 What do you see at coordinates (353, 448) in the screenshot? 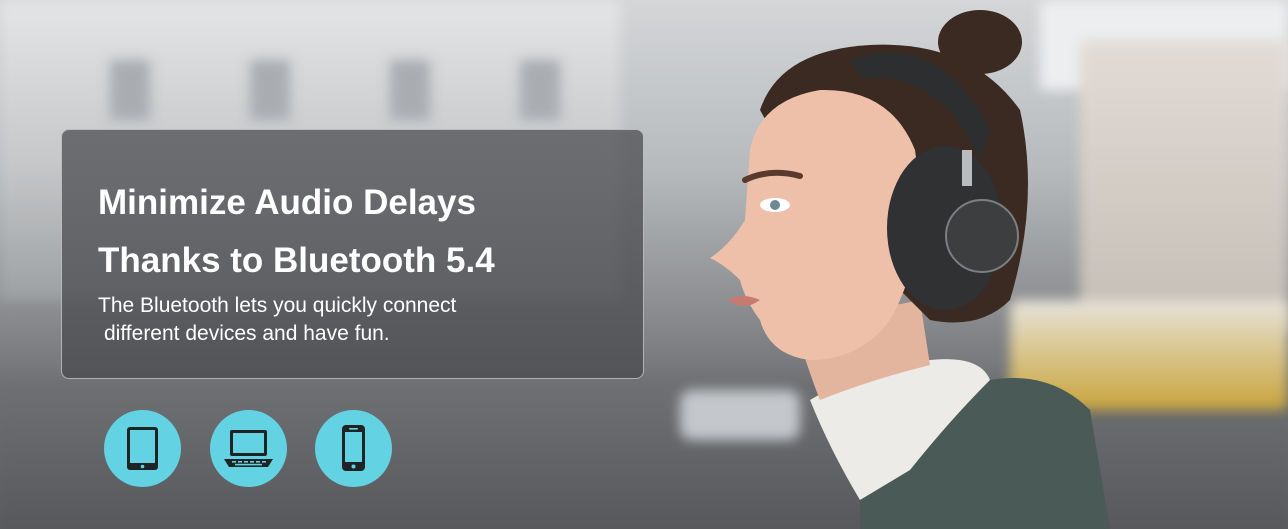
I see `smartphone-icon` at bounding box center [353, 448].